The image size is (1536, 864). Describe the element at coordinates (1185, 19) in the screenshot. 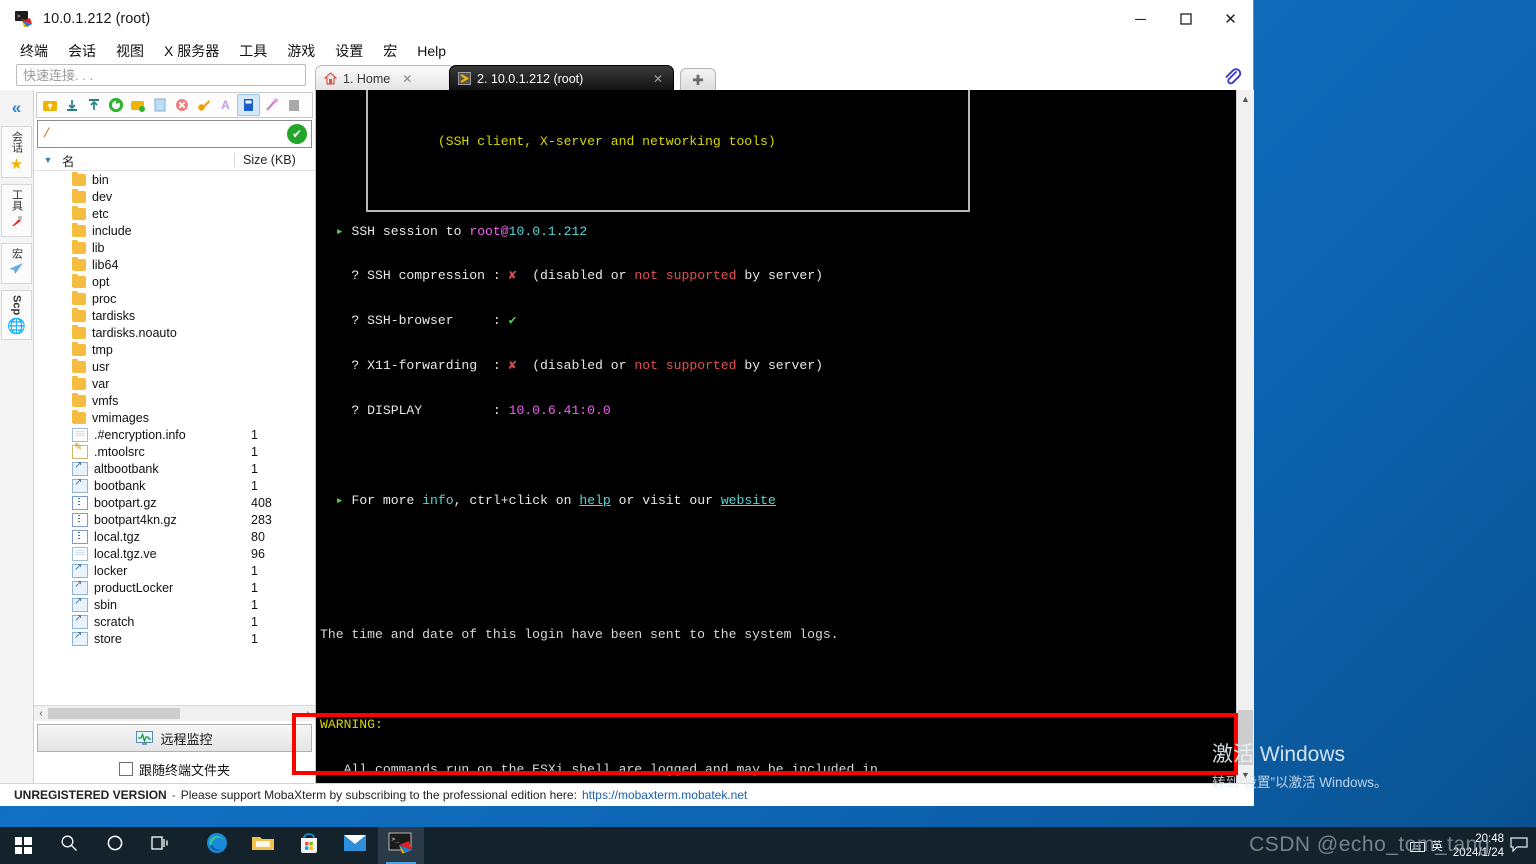

I see `maximize-button` at that location.